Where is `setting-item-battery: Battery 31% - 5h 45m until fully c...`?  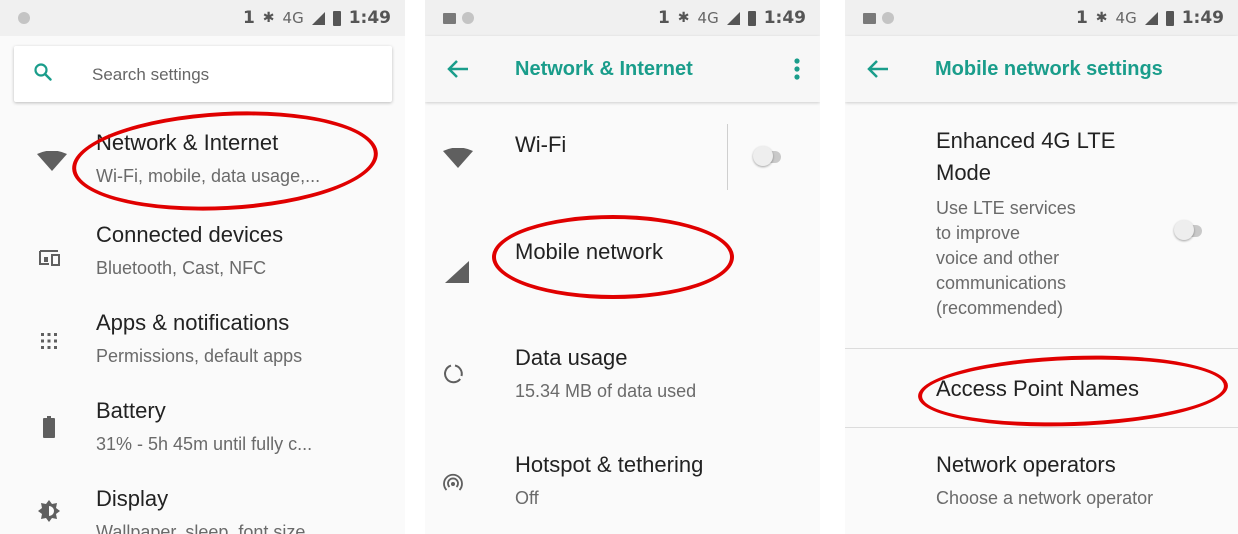 setting-item-battery: Battery 31% - 5h 45m until fully c... is located at coordinates (202, 428).